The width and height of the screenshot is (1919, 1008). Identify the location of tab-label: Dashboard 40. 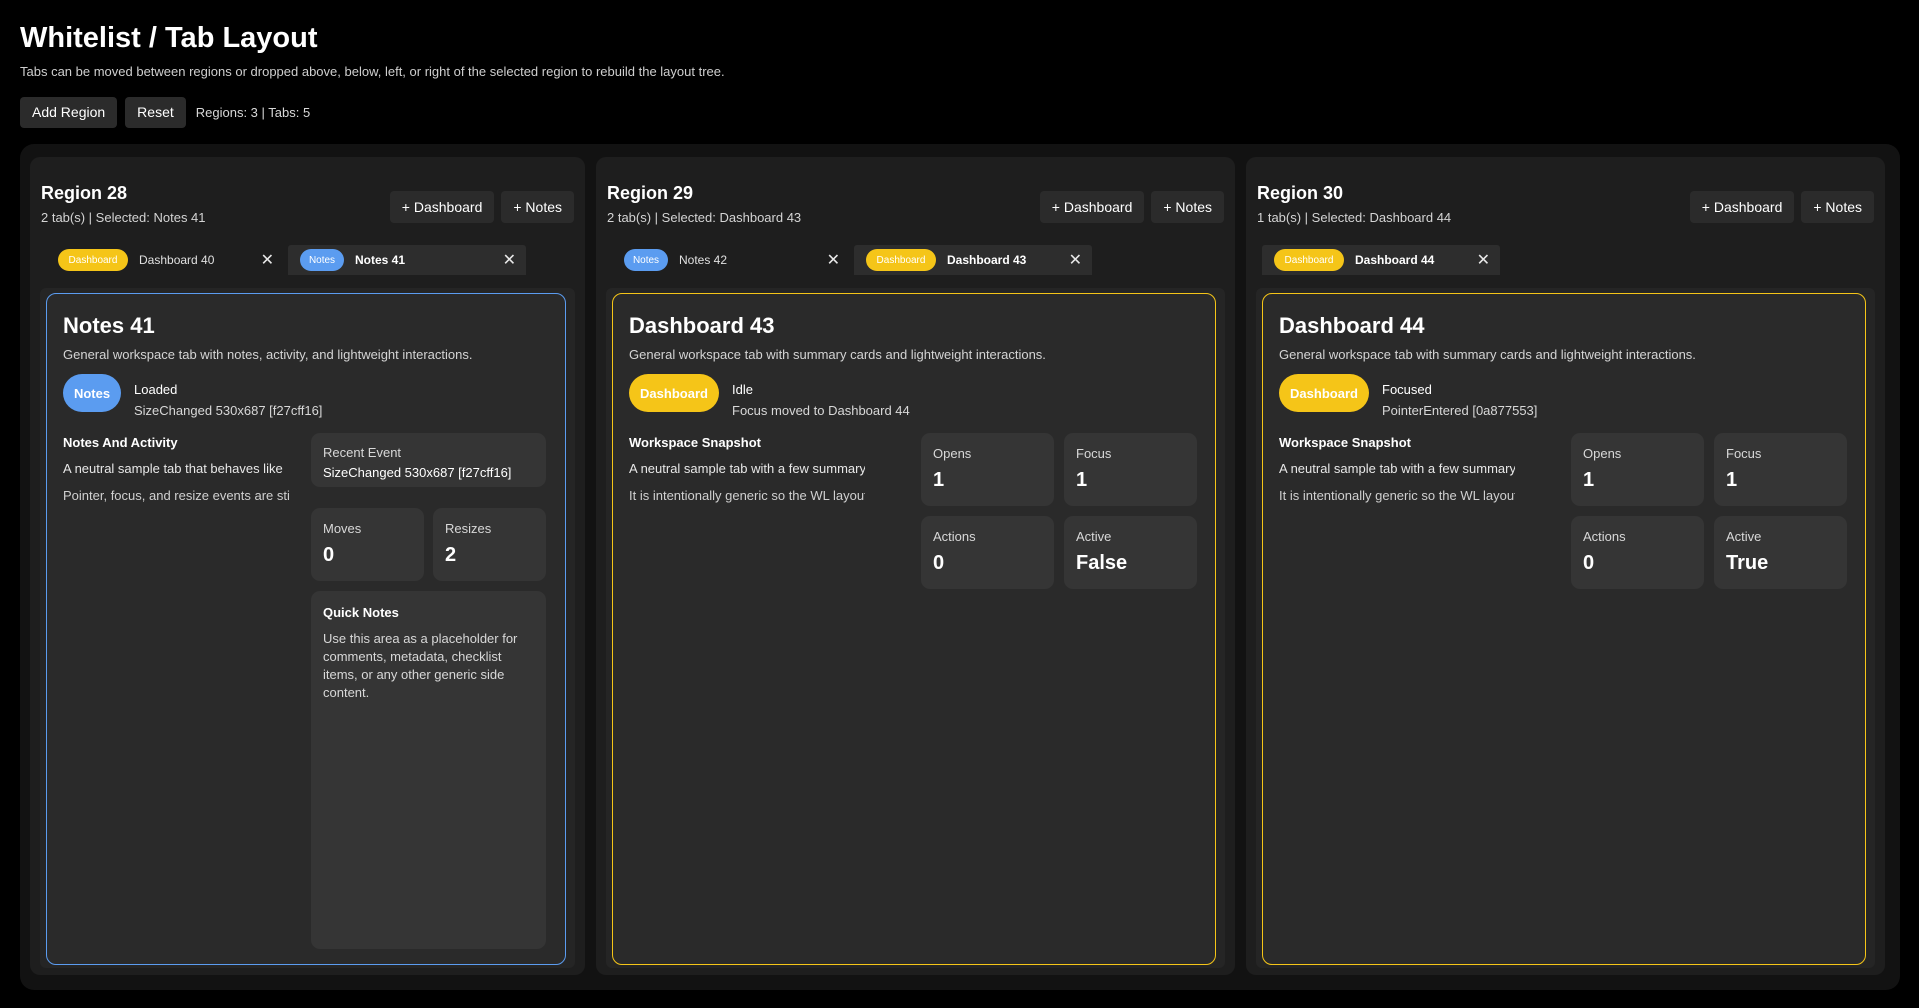
(177, 260).